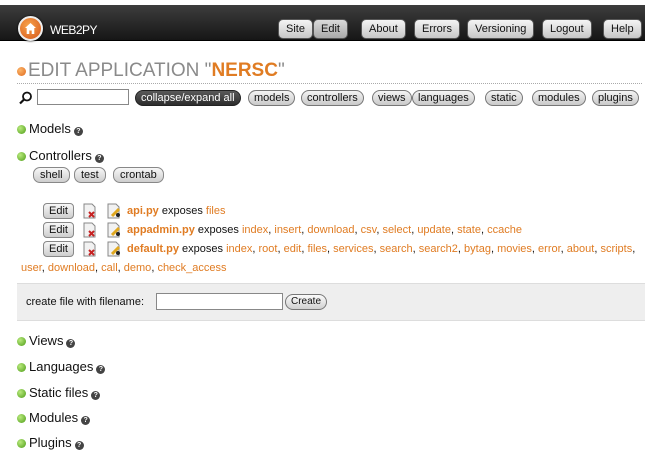  Describe the element at coordinates (514, 249) in the screenshot. I see `function-link: movies` at that location.